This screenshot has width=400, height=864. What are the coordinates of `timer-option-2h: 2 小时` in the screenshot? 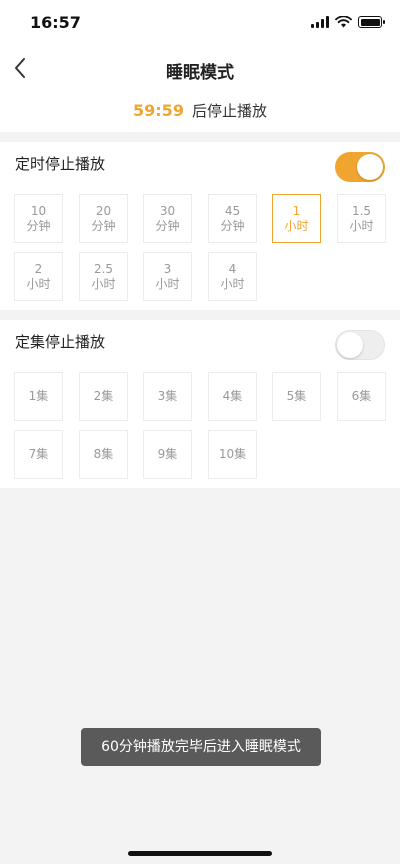 It's located at (38, 276).